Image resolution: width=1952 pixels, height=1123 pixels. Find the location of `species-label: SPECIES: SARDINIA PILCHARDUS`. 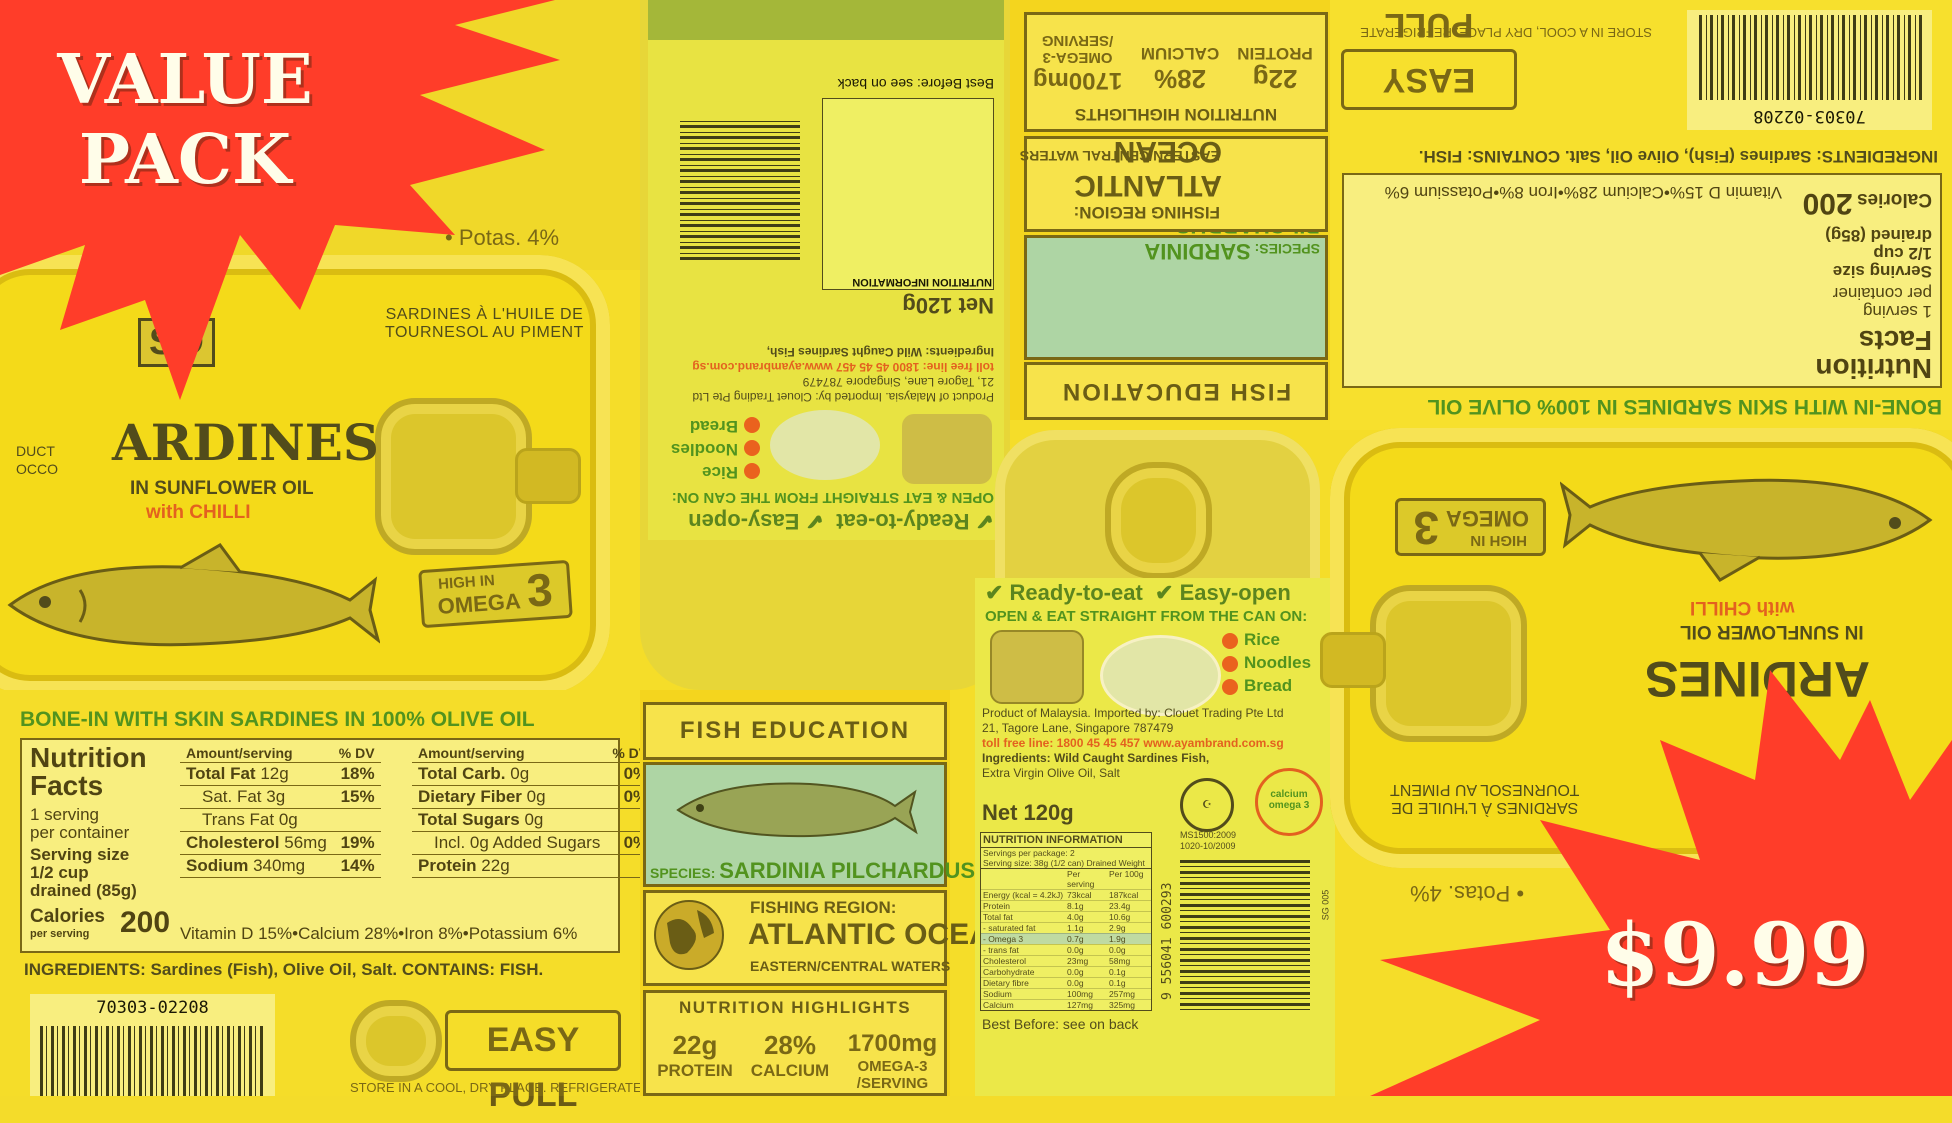

species-label: SPECIES: SARDINIA PILCHARDUS is located at coordinates (813, 870).